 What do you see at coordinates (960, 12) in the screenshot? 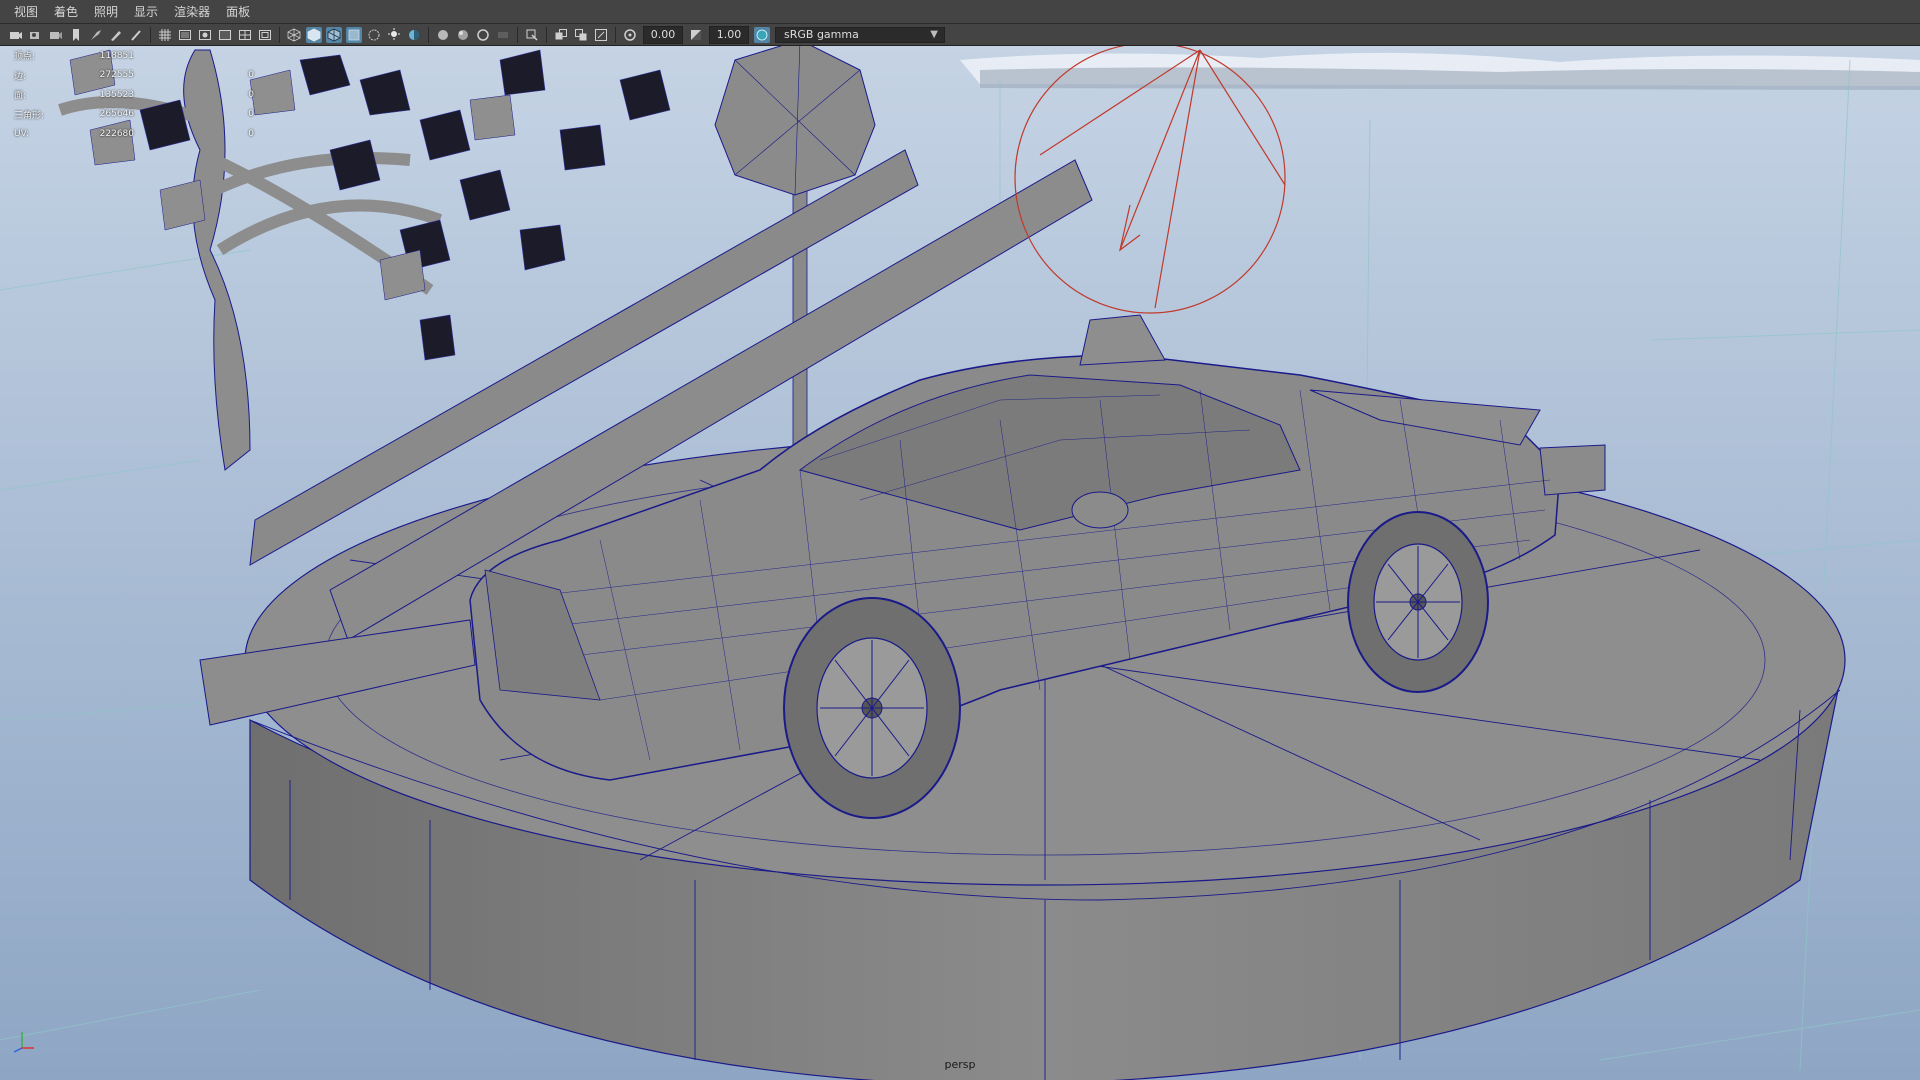
I see `panel-menu-bar: 视图 着色 照明 显示 渲染器 面板` at bounding box center [960, 12].